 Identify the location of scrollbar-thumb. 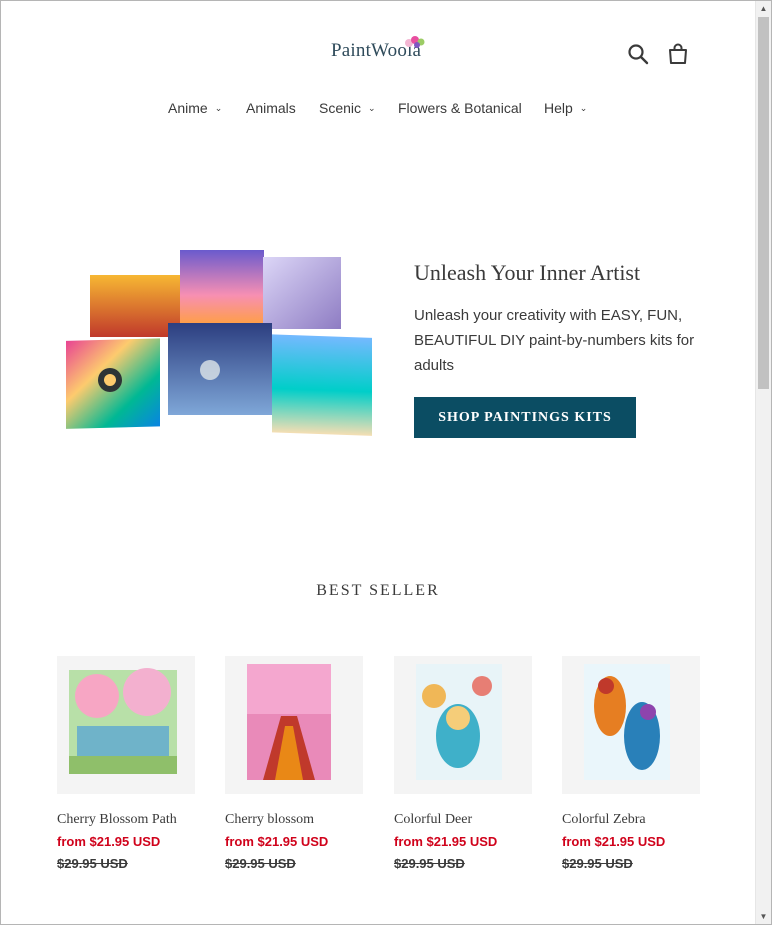
(763, 203).